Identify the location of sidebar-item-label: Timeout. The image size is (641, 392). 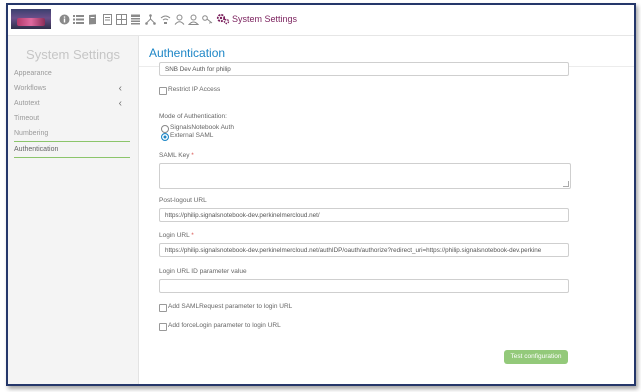
(27, 118).